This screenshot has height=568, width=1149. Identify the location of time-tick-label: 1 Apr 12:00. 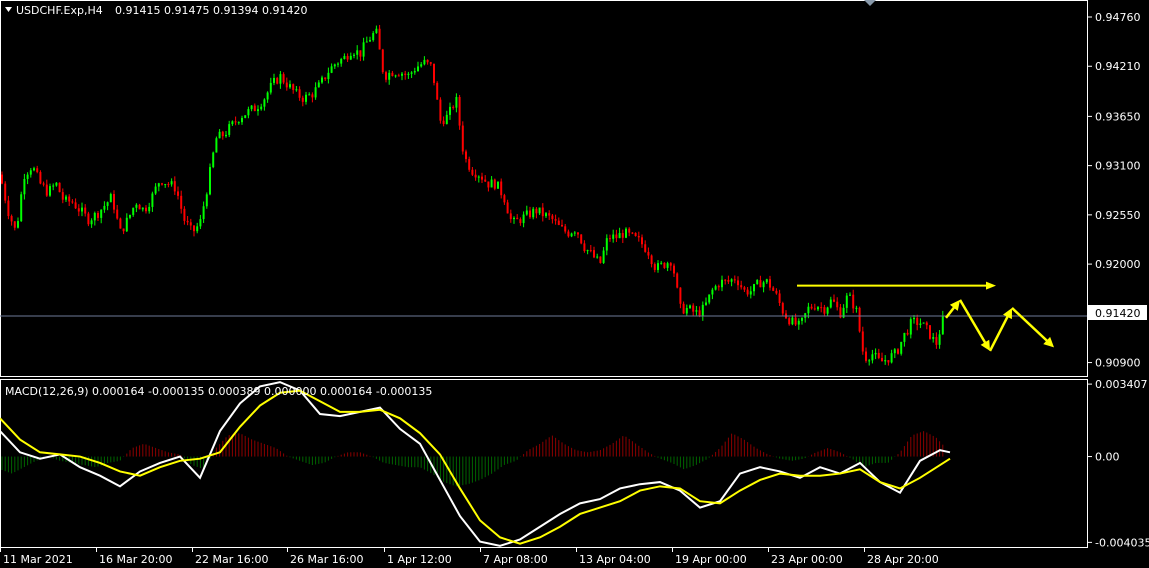
(419, 559).